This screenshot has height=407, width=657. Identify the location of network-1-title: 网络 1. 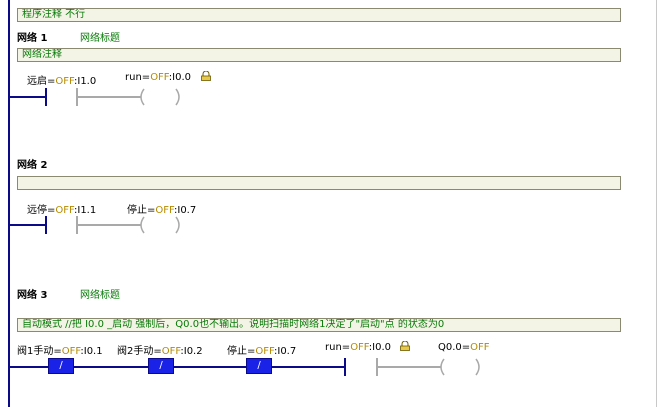
(32, 36).